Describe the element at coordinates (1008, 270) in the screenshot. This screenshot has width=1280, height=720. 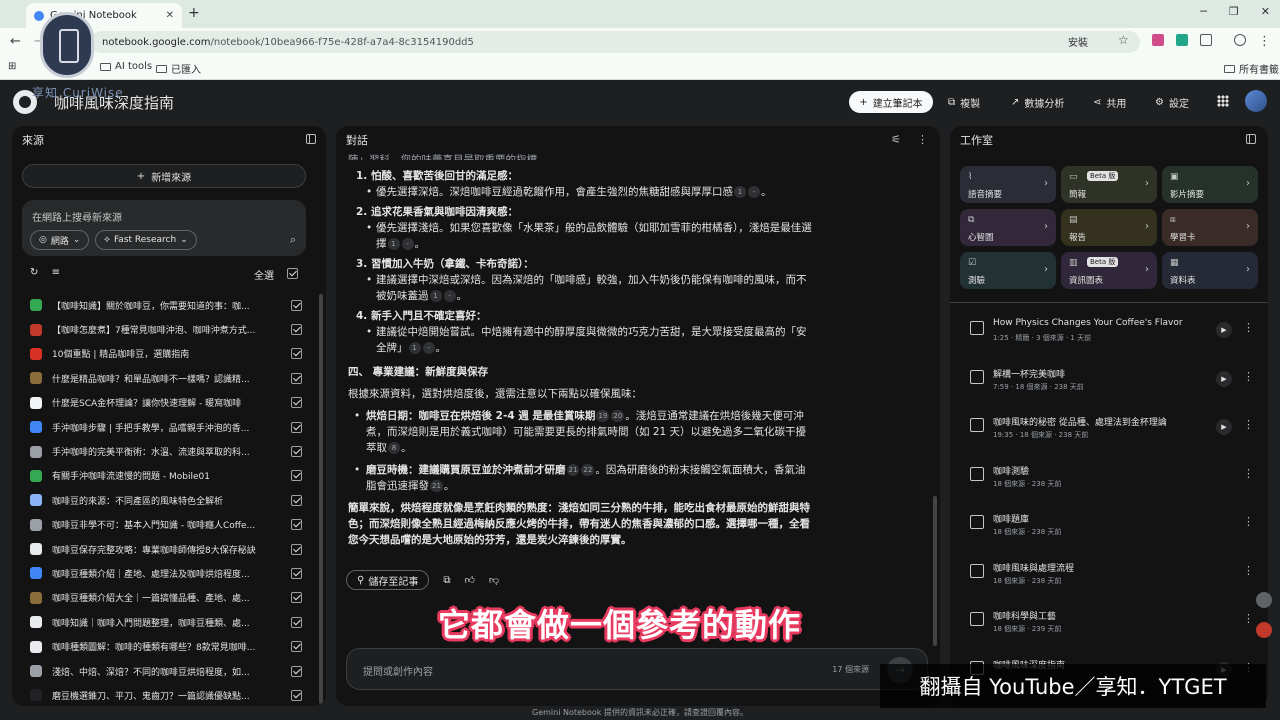
I see `studio-tile: ☑ 測驗 ›` at that location.